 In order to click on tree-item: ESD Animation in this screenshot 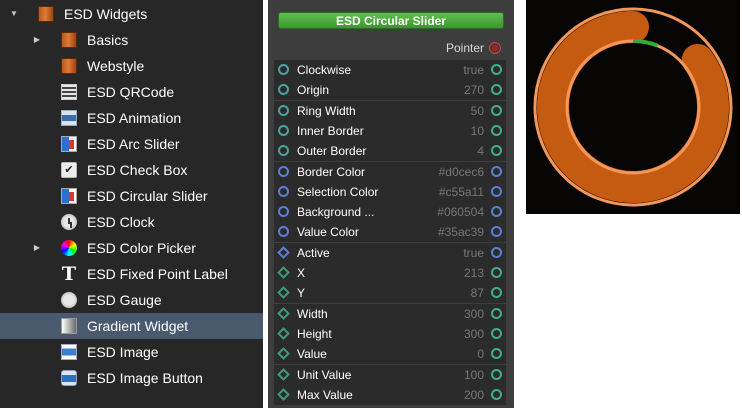, I will do `click(131, 118)`.